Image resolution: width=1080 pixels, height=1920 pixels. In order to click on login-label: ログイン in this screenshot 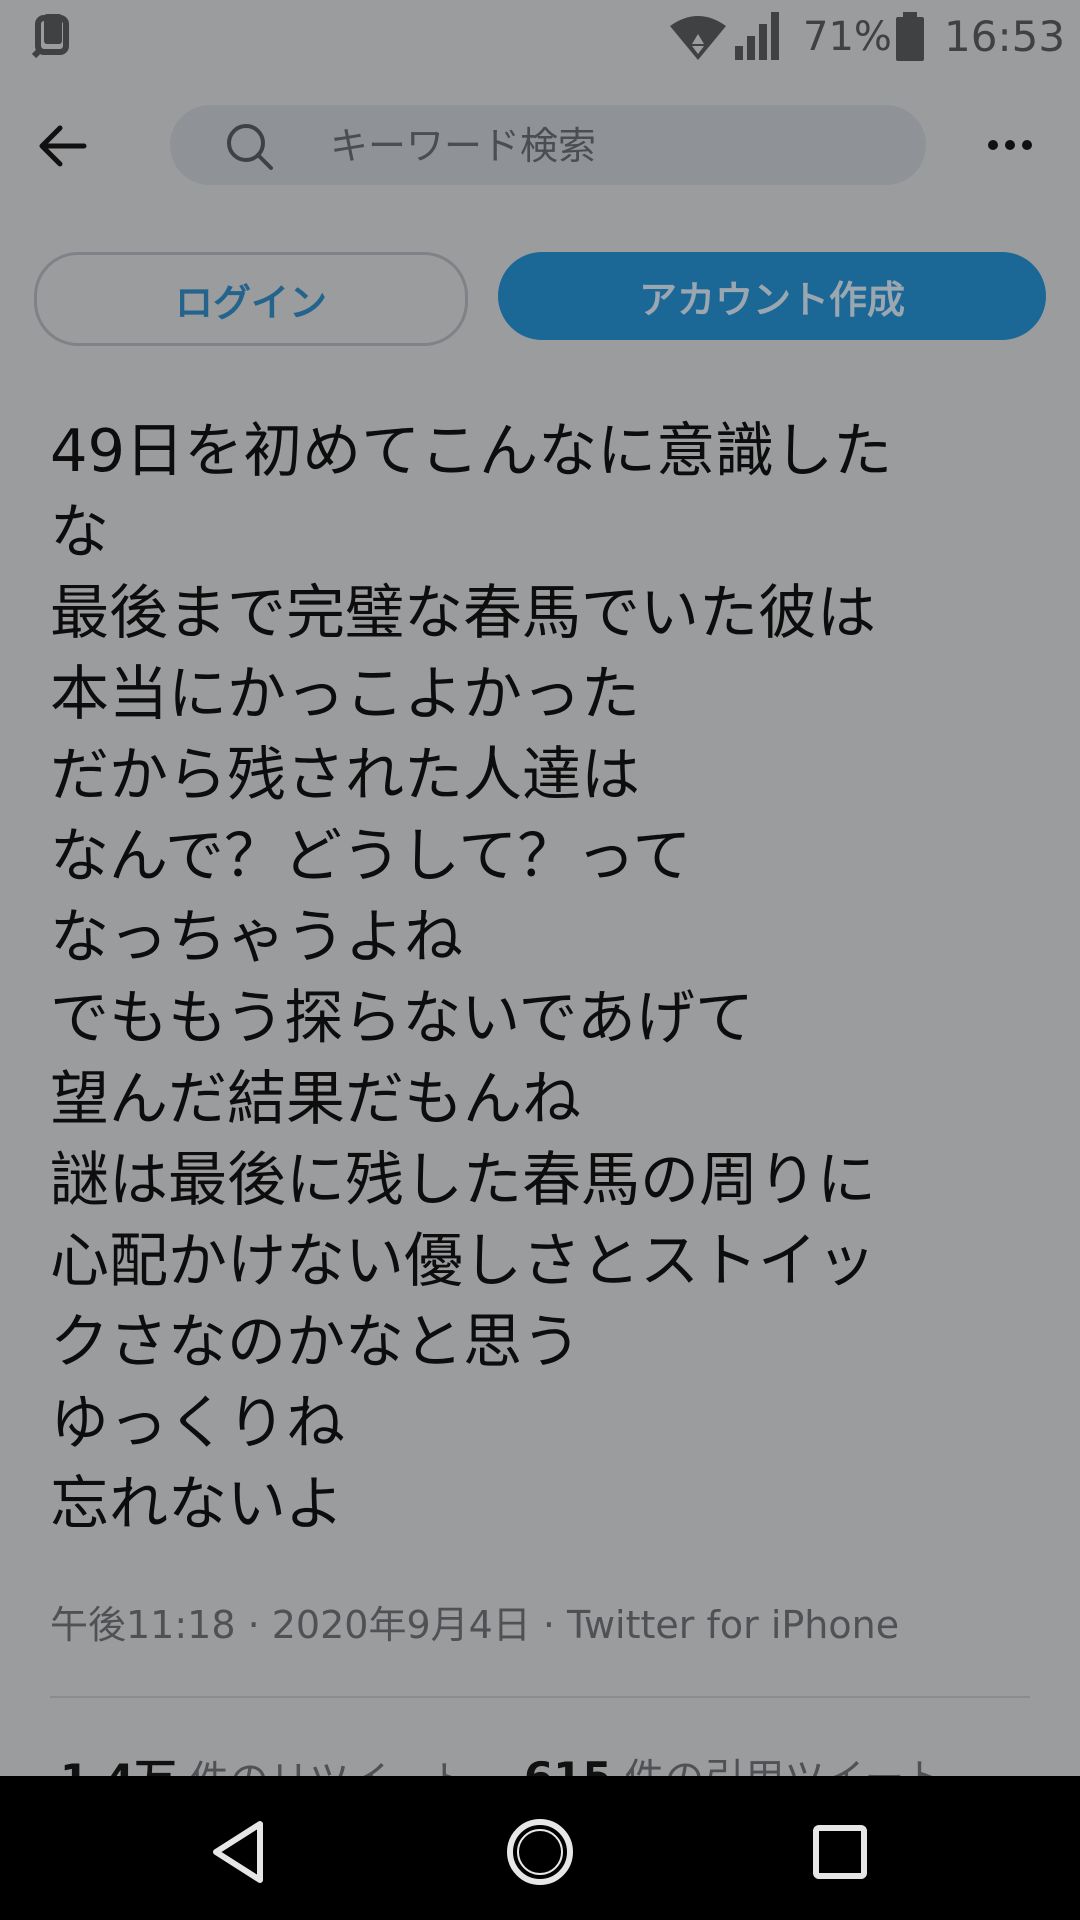, I will do `click(250, 302)`.